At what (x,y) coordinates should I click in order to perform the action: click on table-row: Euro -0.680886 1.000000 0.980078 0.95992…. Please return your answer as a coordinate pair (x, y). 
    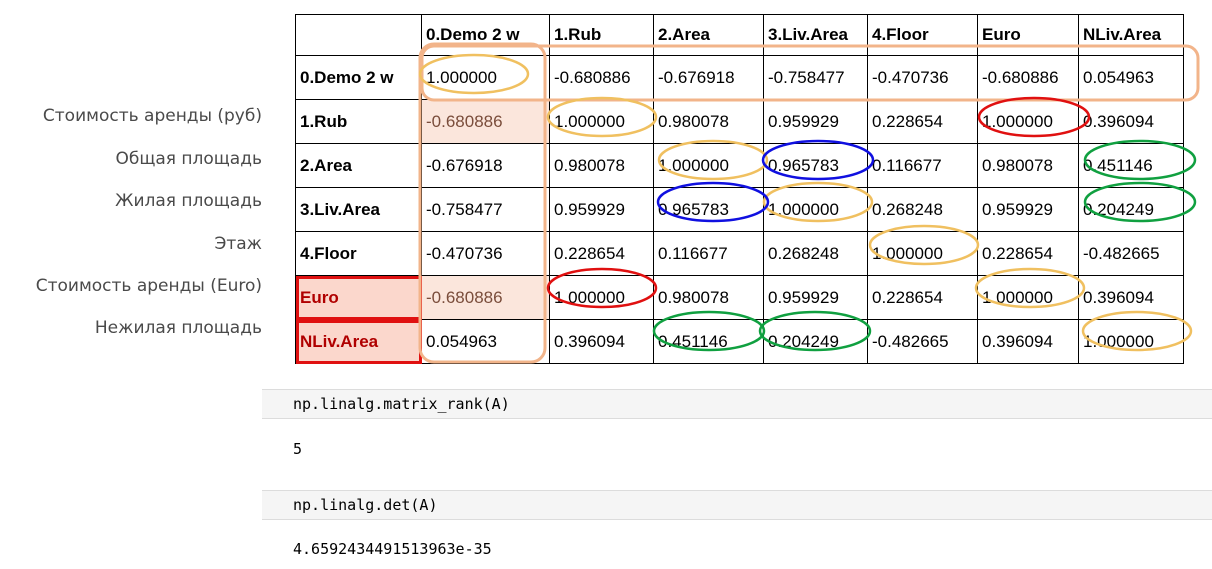
    Looking at the image, I should click on (739, 297).